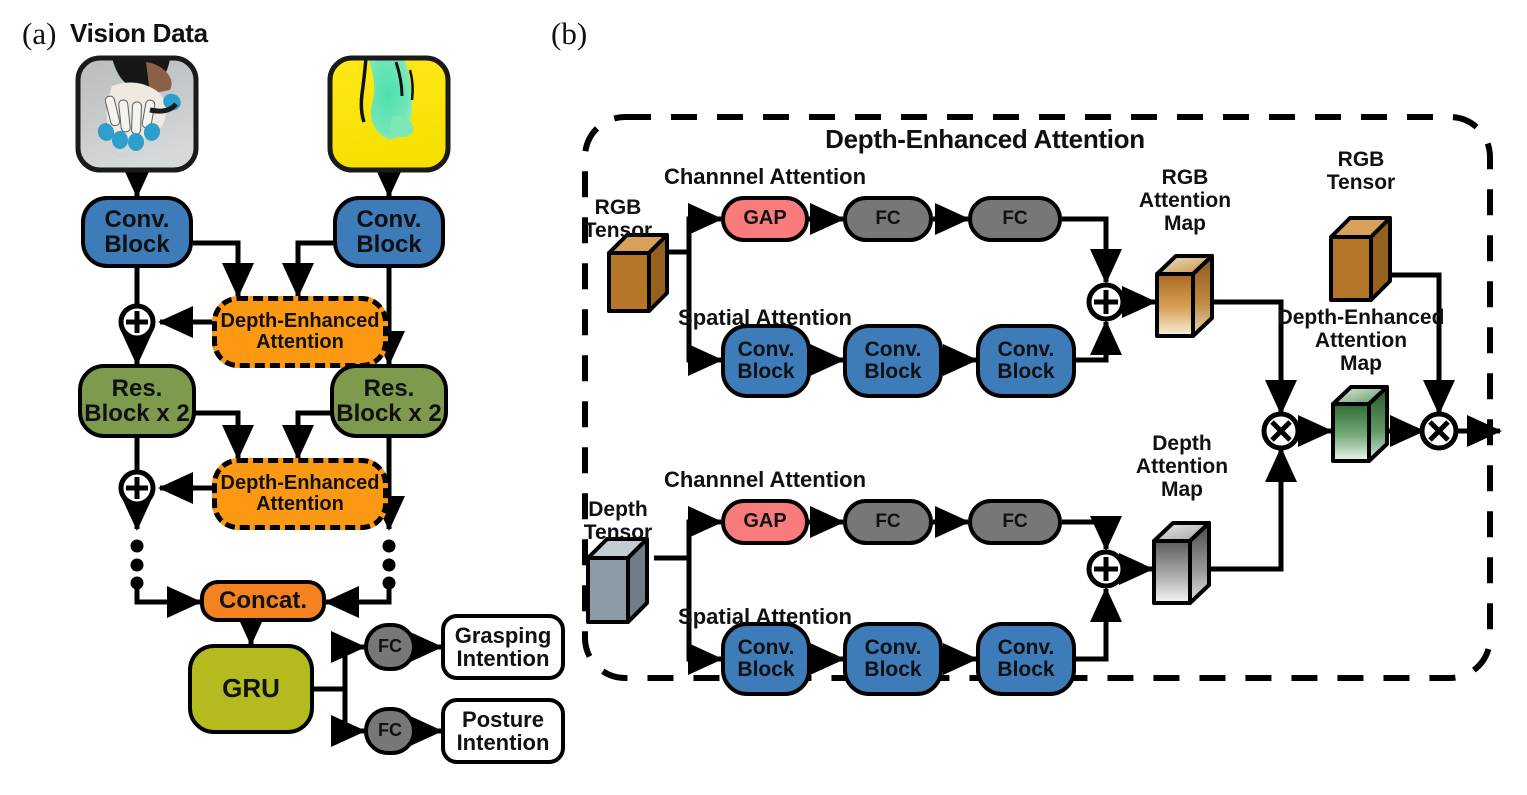 This screenshot has width=1527, height=795. I want to click on depth-enhanced-attention-block-1: Depth-Enhanced Attention, so click(300, 332).